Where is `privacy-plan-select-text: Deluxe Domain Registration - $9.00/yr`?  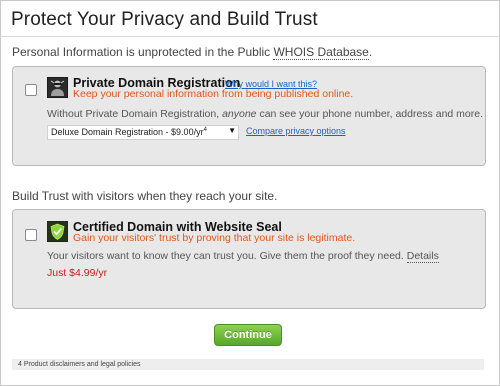
privacy-plan-select-text: Deluxe Domain Registration - $9.00/yr is located at coordinates (127, 132).